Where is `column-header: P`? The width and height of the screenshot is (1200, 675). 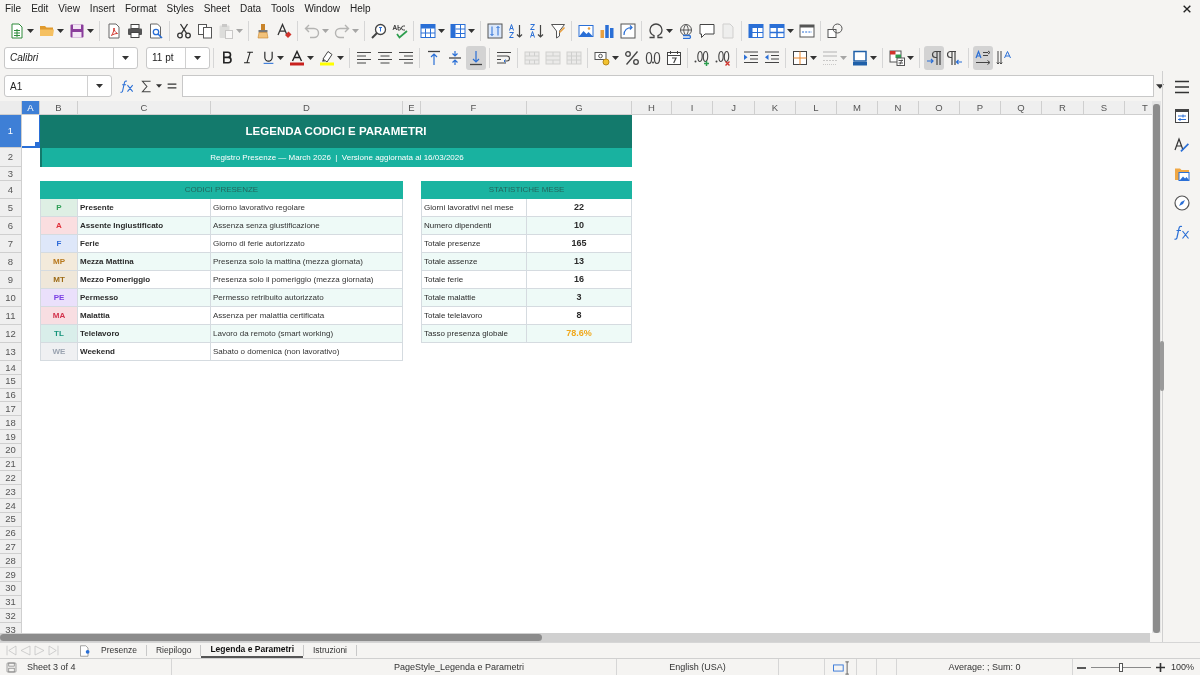
column-header: P is located at coordinates (980, 108).